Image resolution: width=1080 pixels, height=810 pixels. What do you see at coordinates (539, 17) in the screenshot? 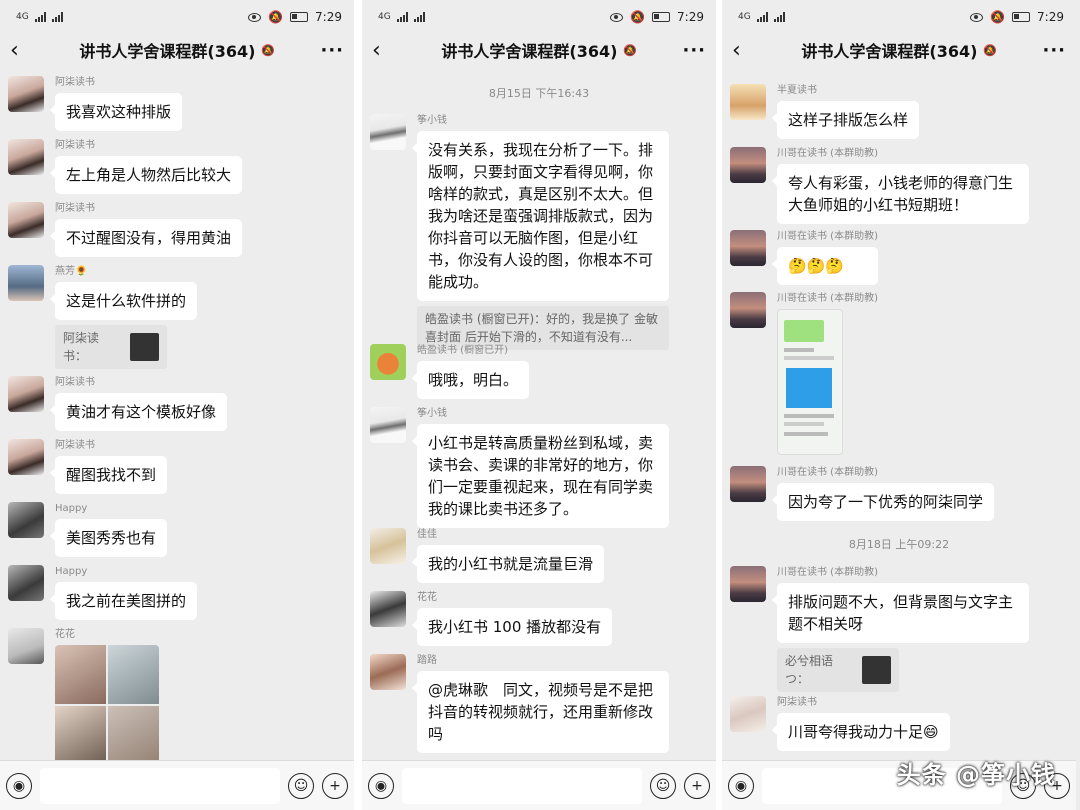
I see `status-bar: 4G 🔕 7:29` at bounding box center [539, 17].